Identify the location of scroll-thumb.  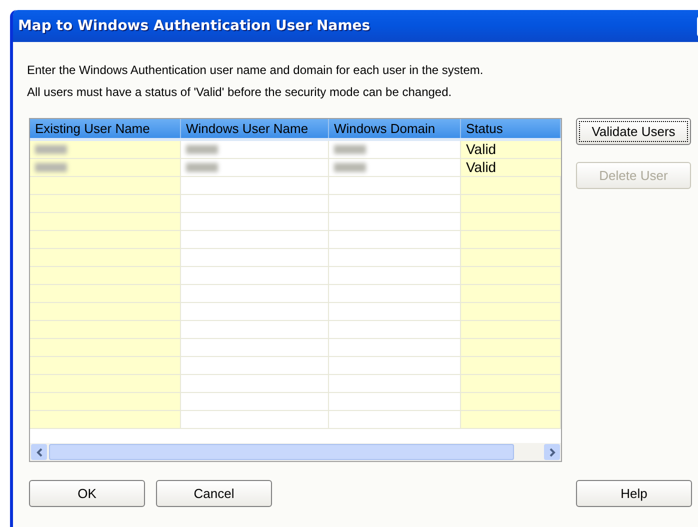
(281, 452).